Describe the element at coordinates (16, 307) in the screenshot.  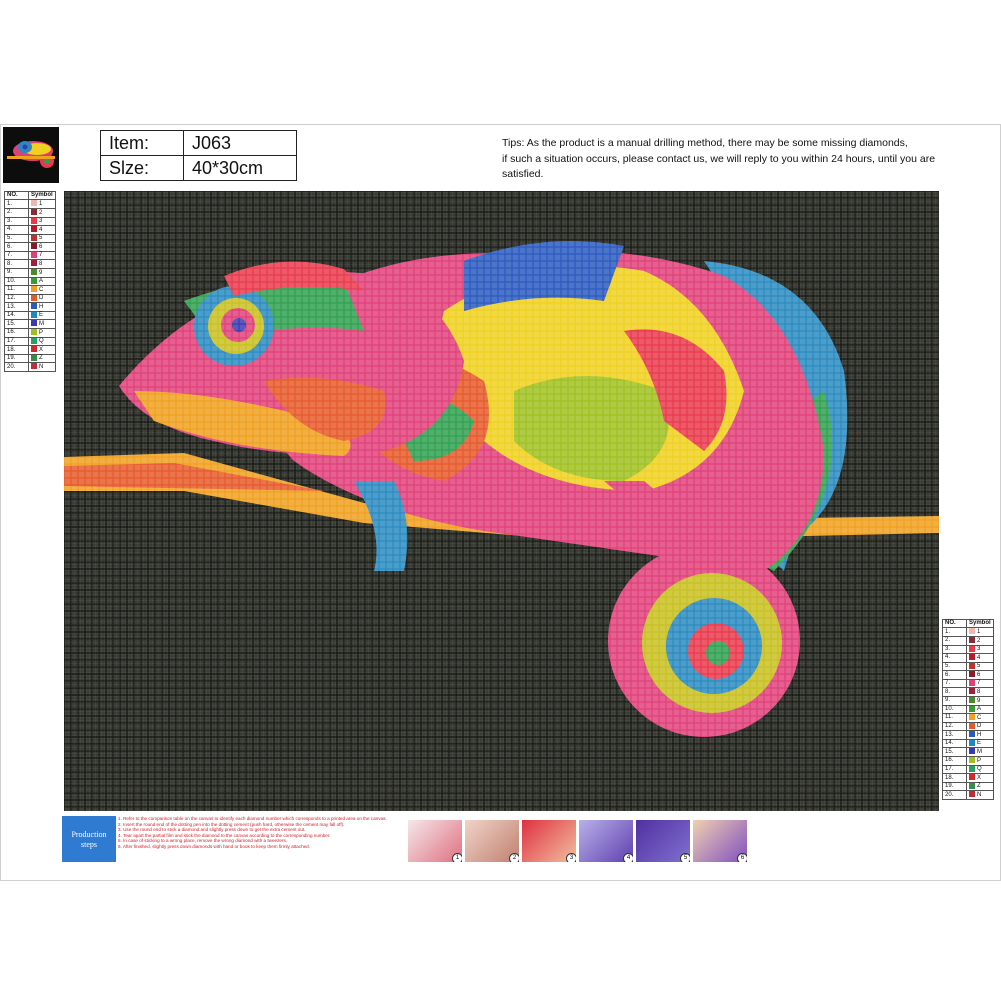
I see `symbol-number: 13.` at that location.